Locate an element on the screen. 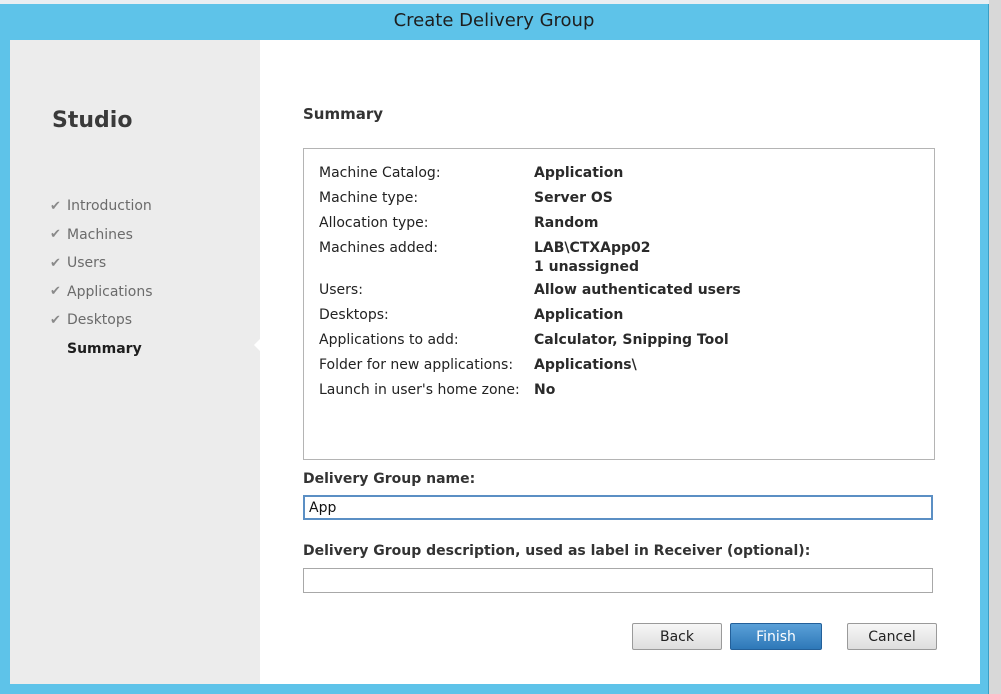 The image size is (1001, 694). summary-value: No is located at coordinates (545, 390).